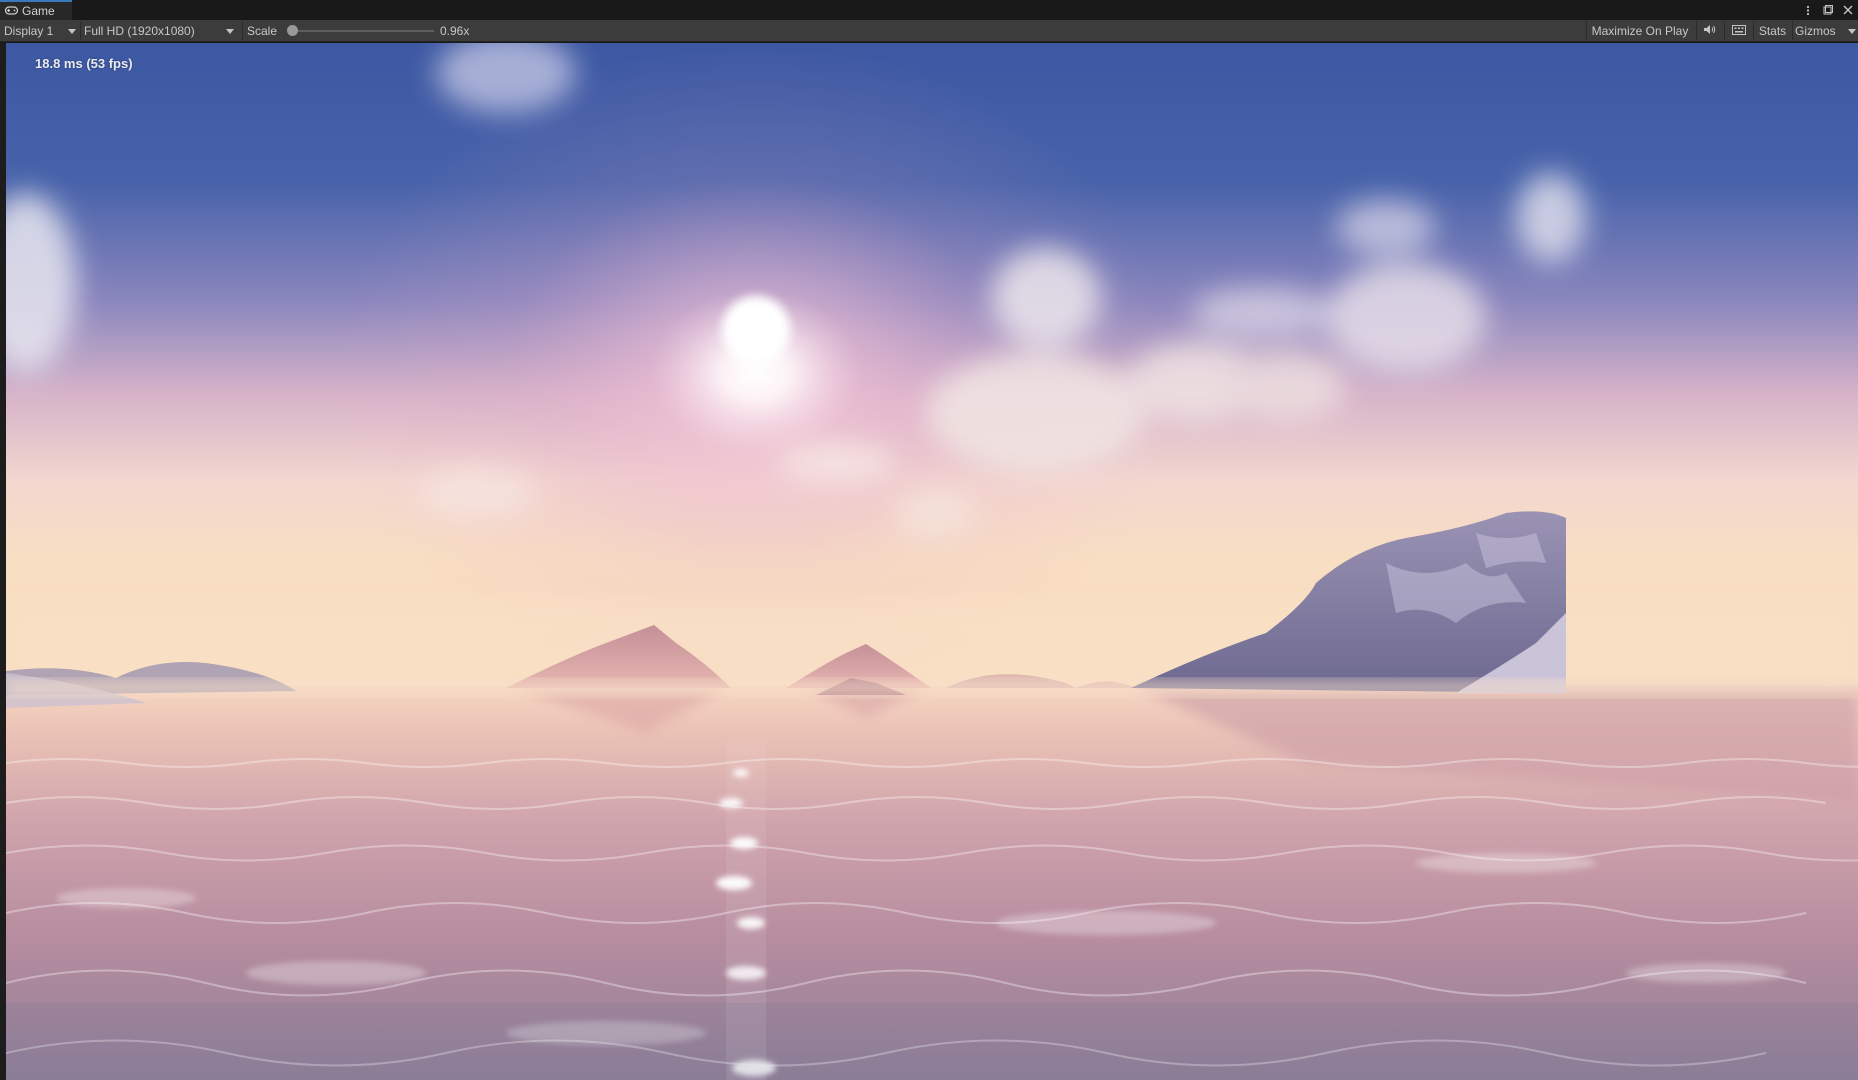 The image size is (1858, 1080). I want to click on gizmos-dropdown: Gizmos, so click(1825, 31).